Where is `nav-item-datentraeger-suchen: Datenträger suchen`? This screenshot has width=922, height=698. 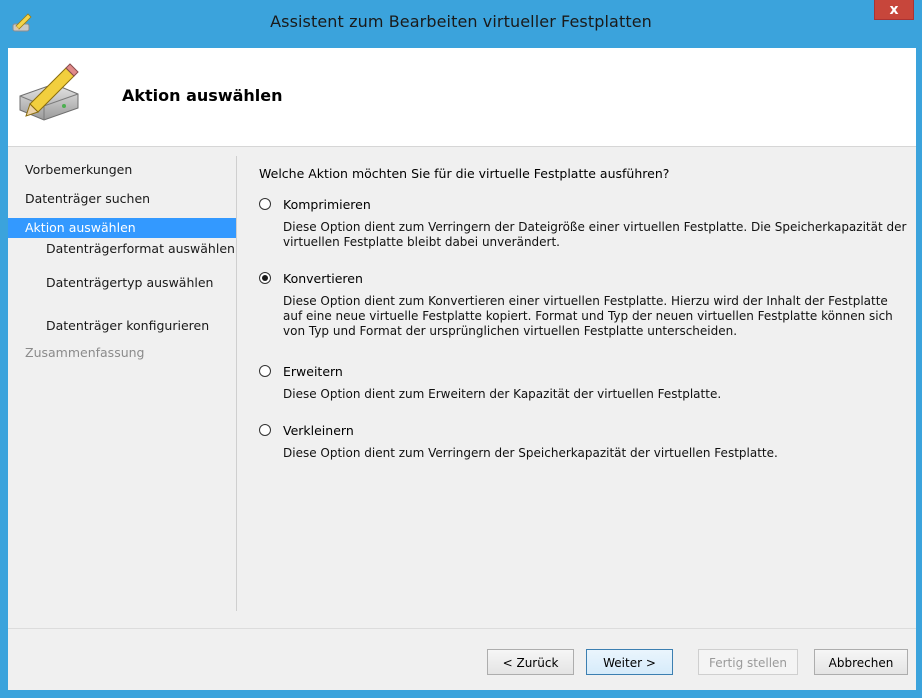
nav-item-datentraeger-suchen: Datenträger suchen is located at coordinates (122, 199).